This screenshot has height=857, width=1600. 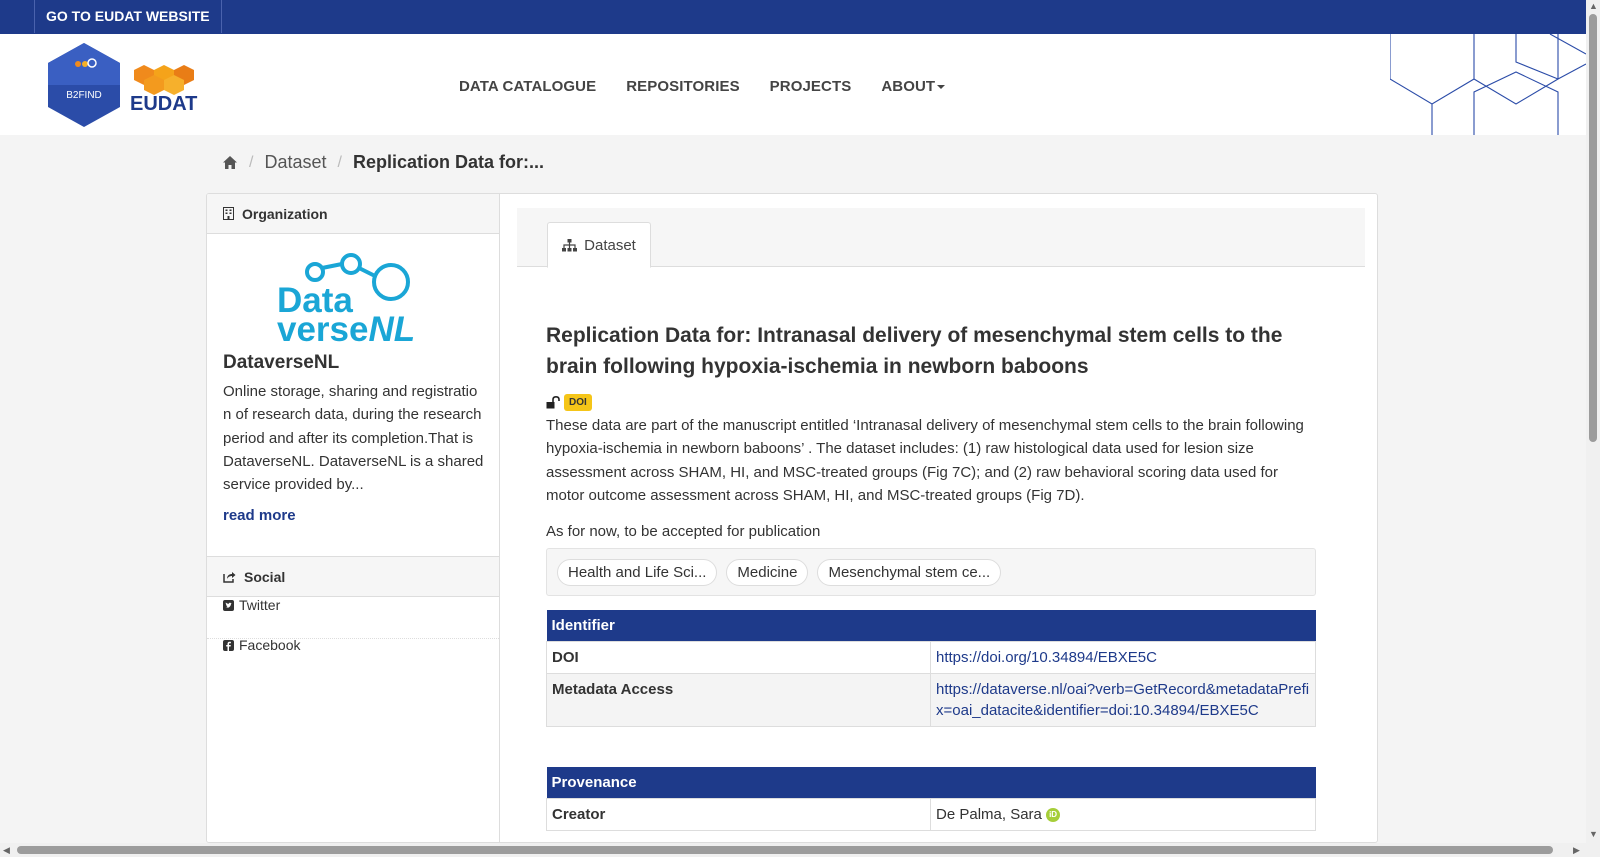 I want to click on tag-item: Medicine, so click(x=767, y=572).